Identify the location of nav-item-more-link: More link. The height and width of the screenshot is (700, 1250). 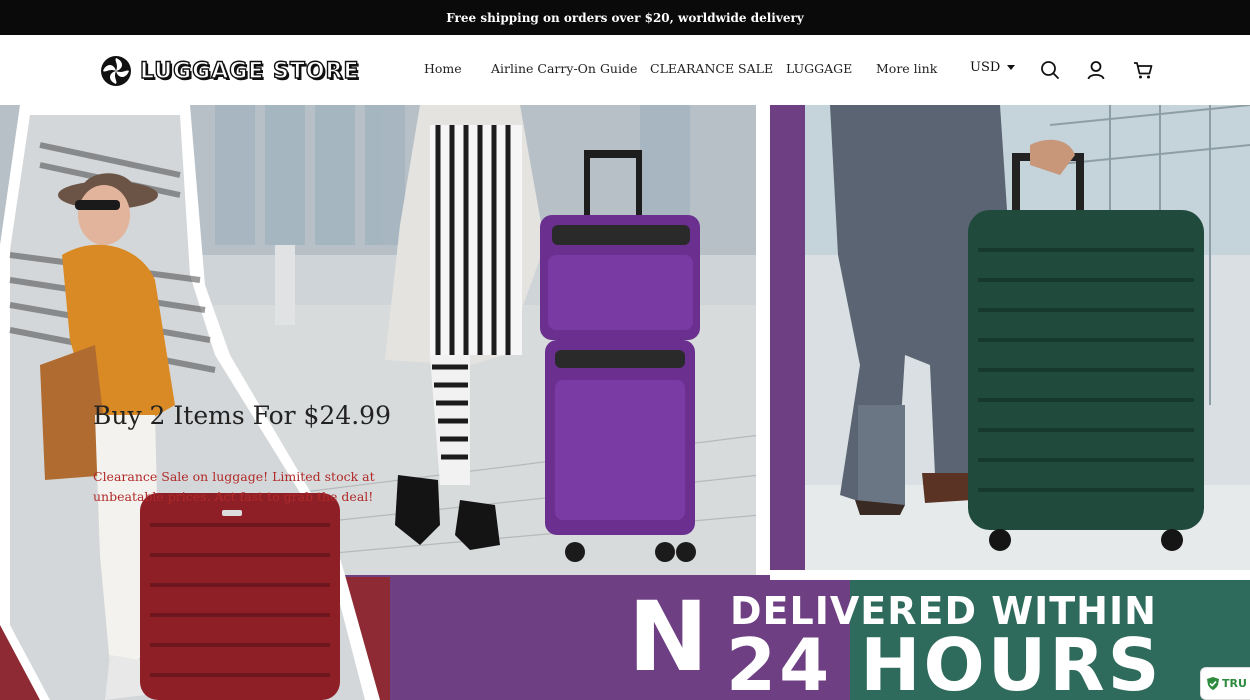
(906, 68).